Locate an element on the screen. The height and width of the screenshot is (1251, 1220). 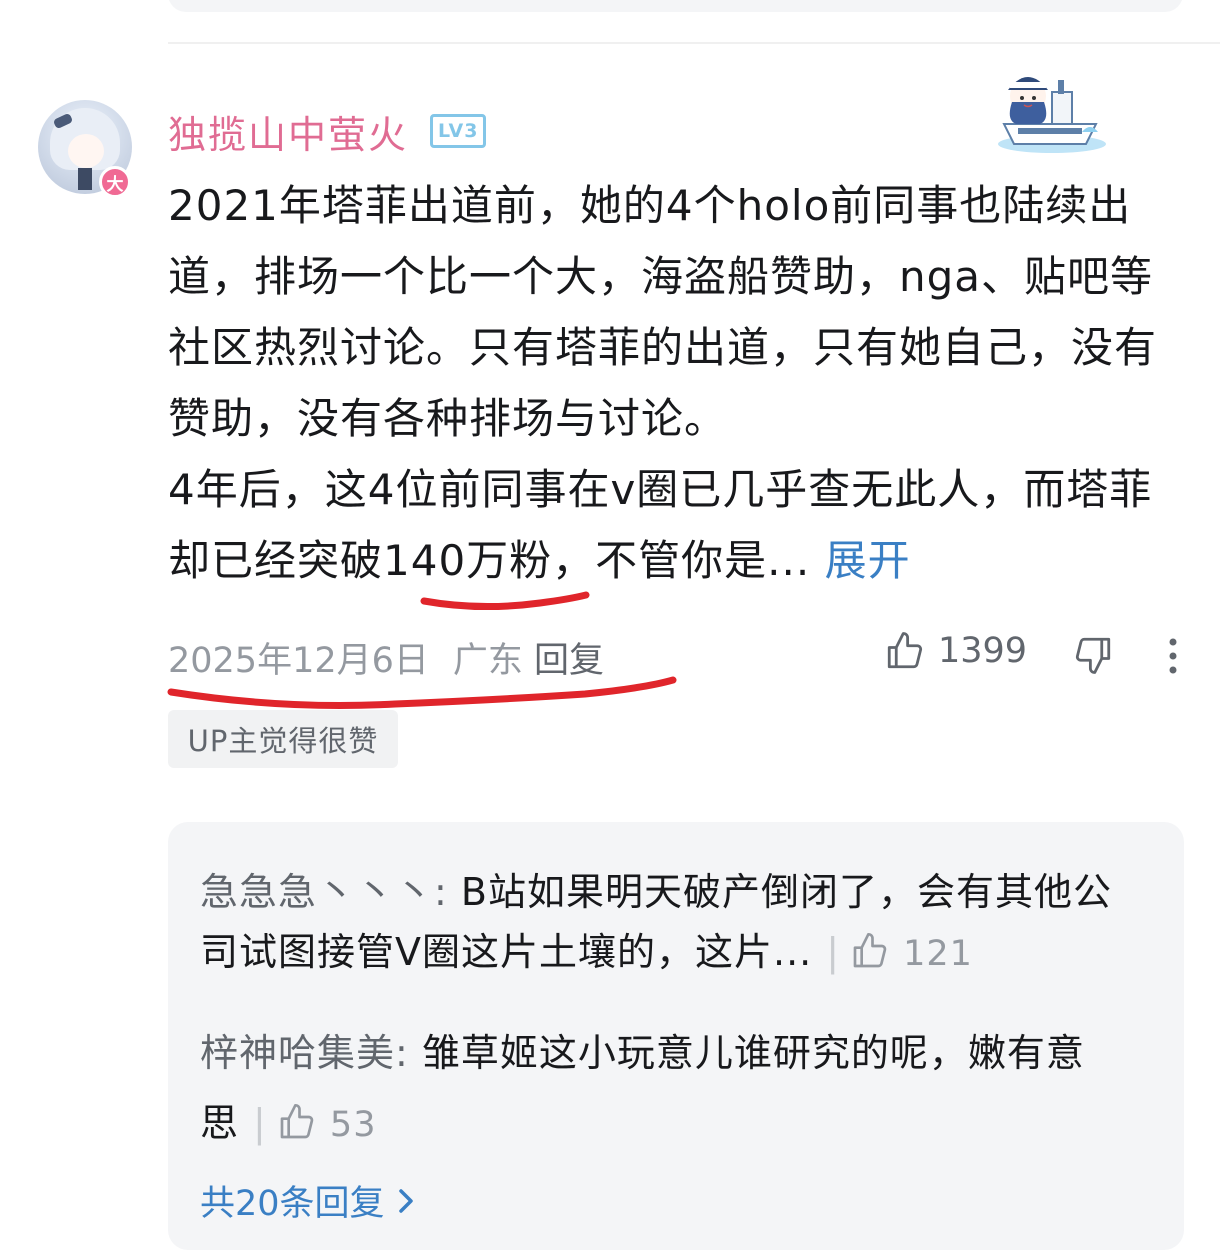
sub-reply-user: 梓神哈集美 is located at coordinates (297, 1053).